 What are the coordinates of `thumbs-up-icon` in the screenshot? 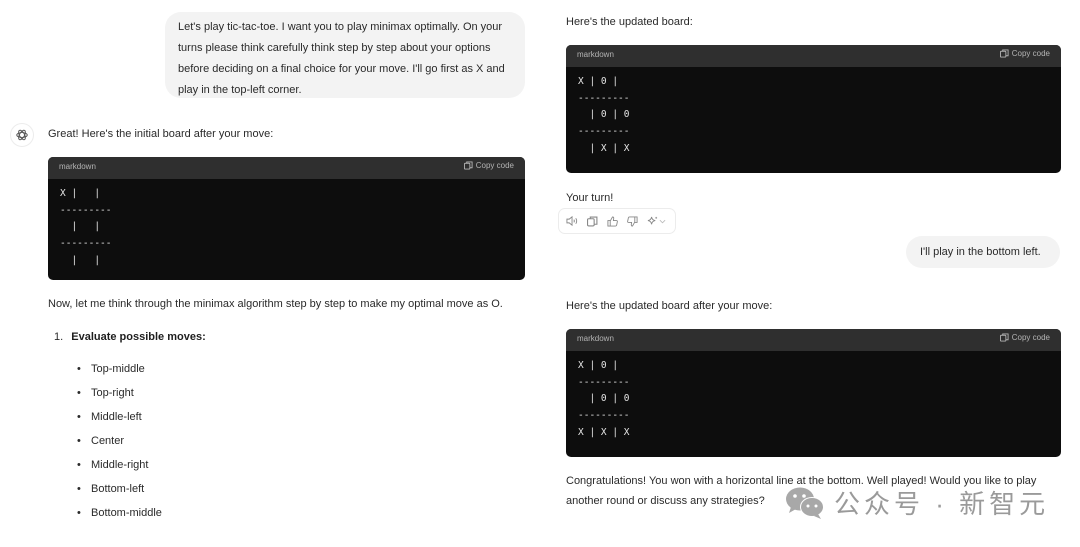 It's located at (612, 221).